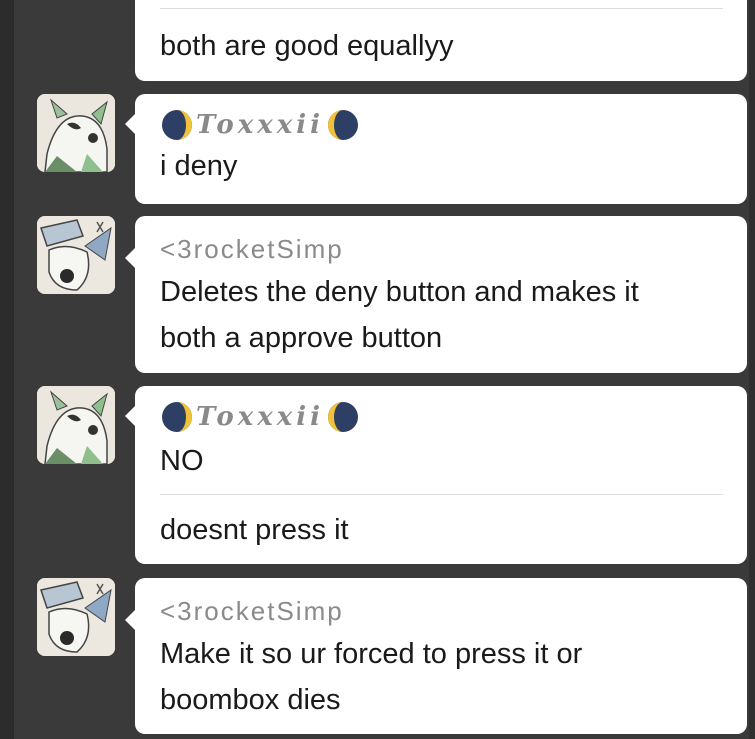 Image resolution: width=755 pixels, height=739 pixels. What do you see at coordinates (436, 149) in the screenshot?
I see `message-bubble: Toxxxii i deny` at bounding box center [436, 149].